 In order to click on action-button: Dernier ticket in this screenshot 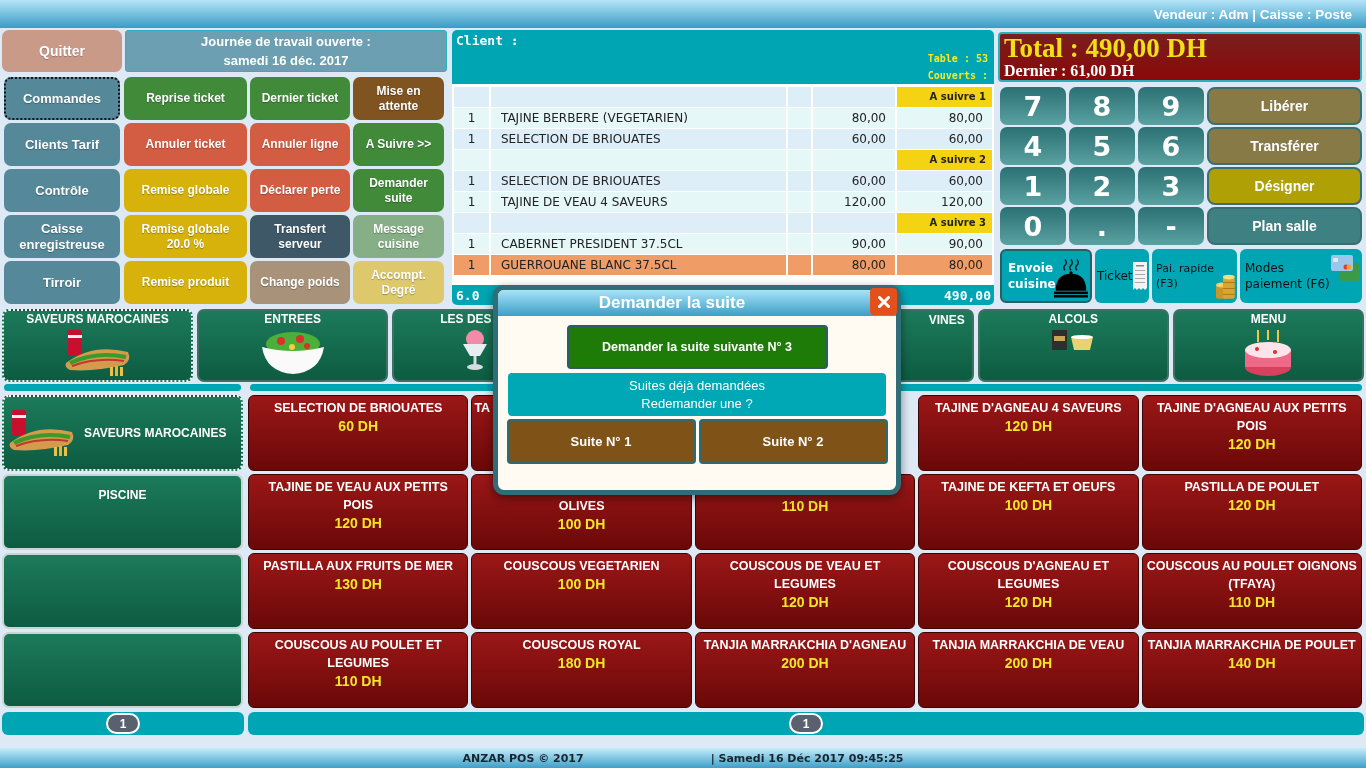, I will do `click(300, 98)`.